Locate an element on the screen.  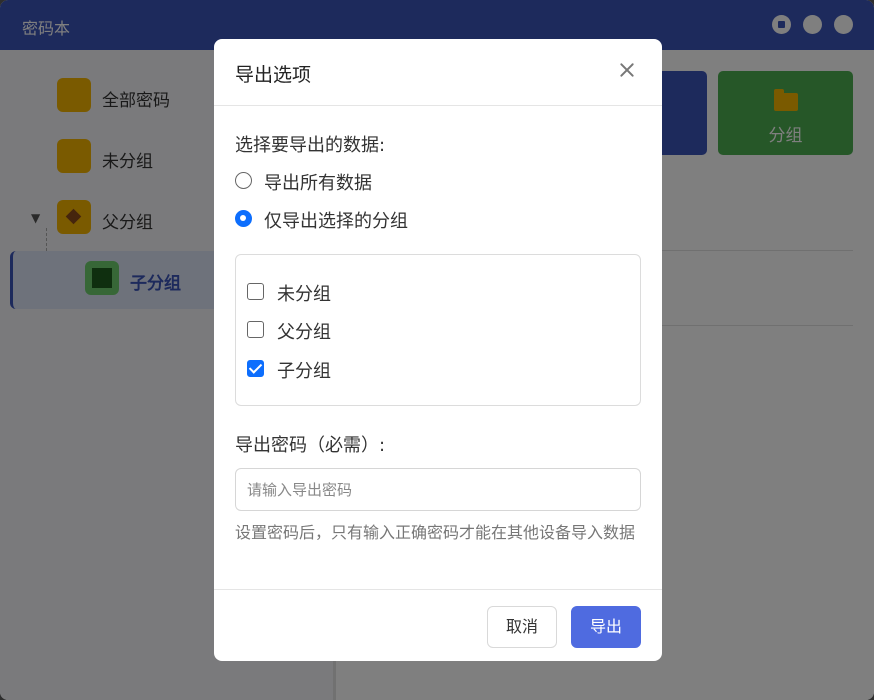
export-password-input is located at coordinates (438, 489).